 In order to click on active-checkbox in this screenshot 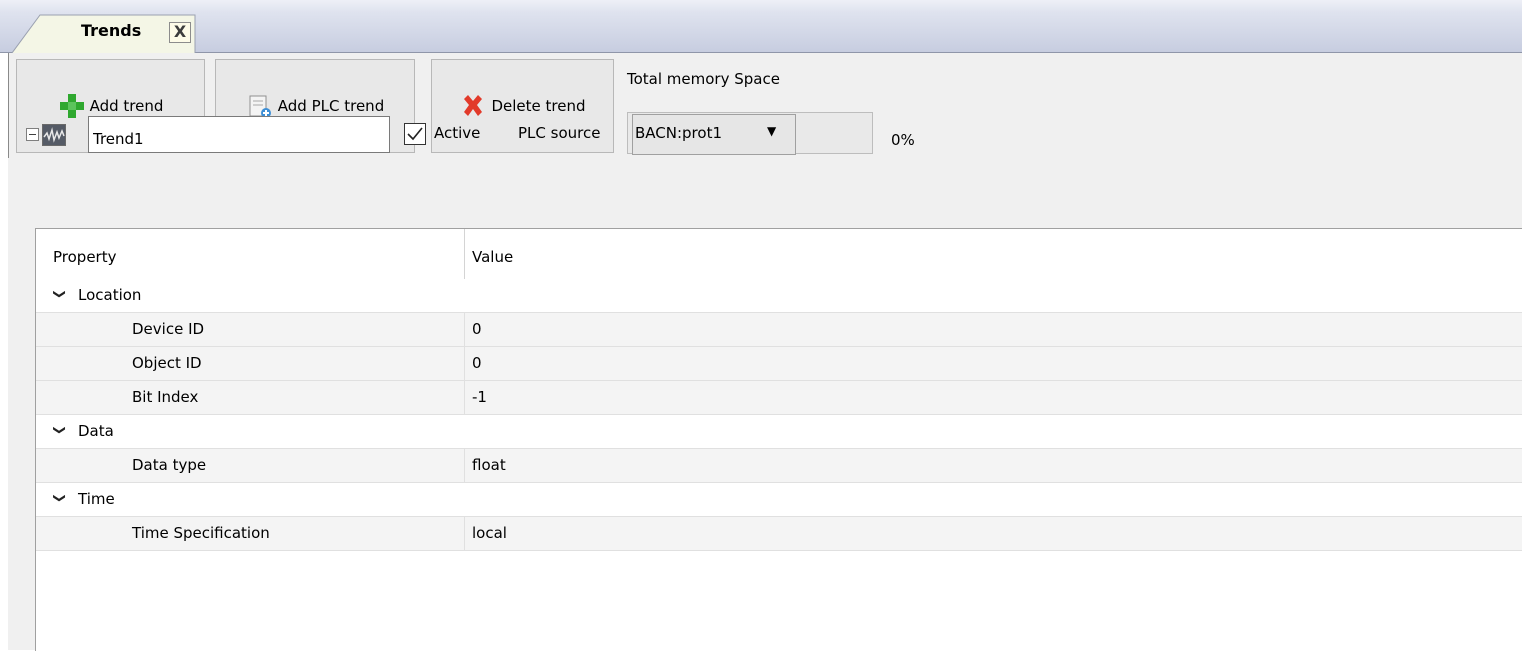, I will do `click(415, 134)`.